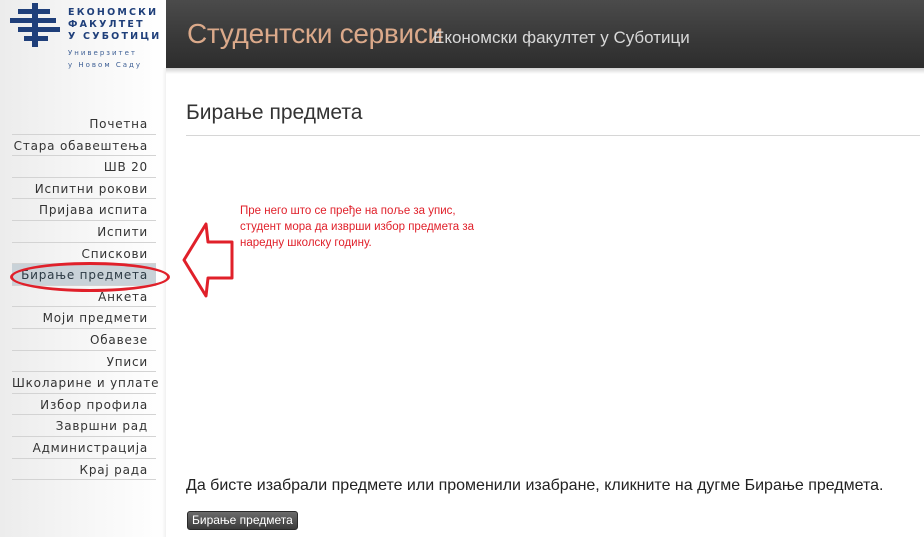  What do you see at coordinates (84, 146) in the screenshot?
I see `sidebar-item-stara-obavestenja: Стара обавештења` at bounding box center [84, 146].